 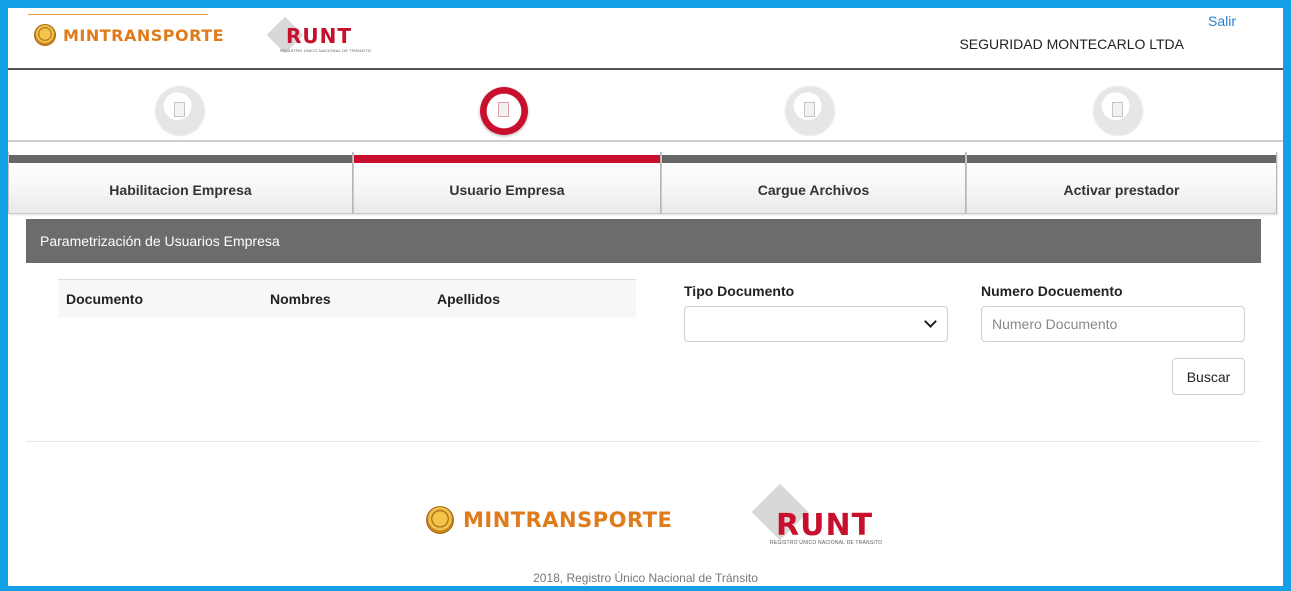 I want to click on numero-documento-label: Numero Docuemento, so click(x=1052, y=291).